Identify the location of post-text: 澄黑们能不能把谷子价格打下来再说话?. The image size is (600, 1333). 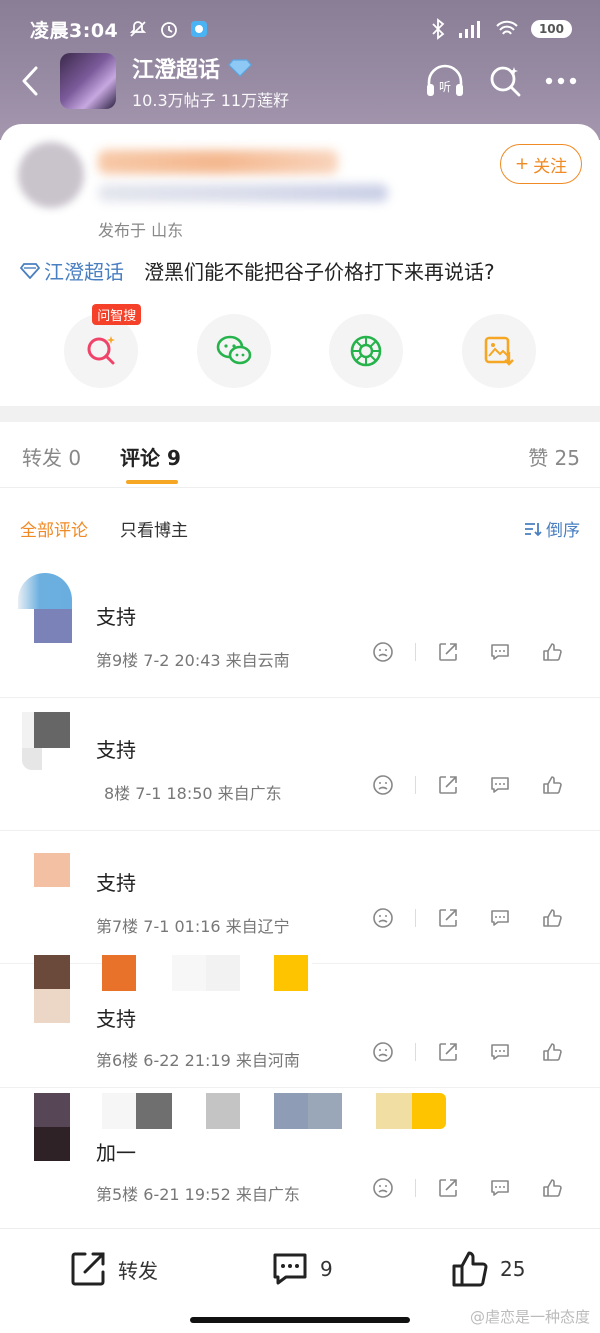
(319, 272).